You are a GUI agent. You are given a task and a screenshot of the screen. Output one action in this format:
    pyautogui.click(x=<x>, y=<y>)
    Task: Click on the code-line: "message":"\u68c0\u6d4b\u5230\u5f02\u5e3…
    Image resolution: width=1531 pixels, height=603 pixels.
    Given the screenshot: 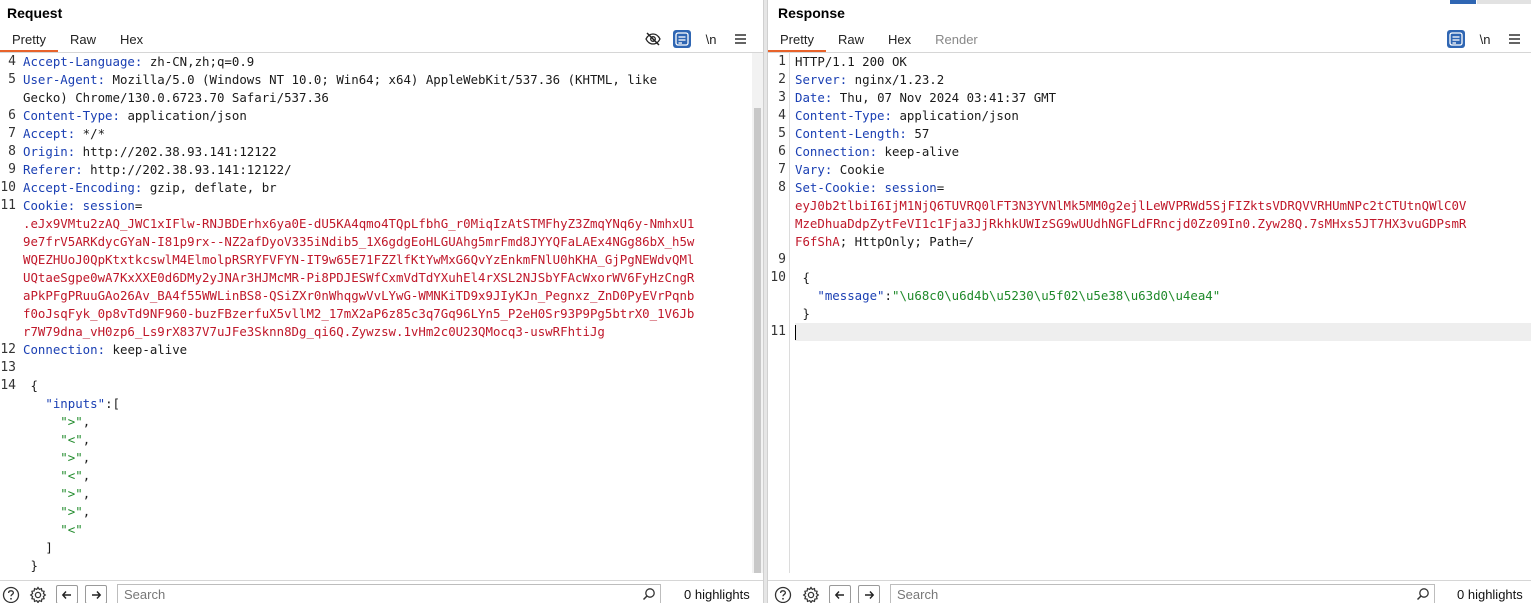 What is the action you would take?
    pyautogui.click(x=1160, y=296)
    